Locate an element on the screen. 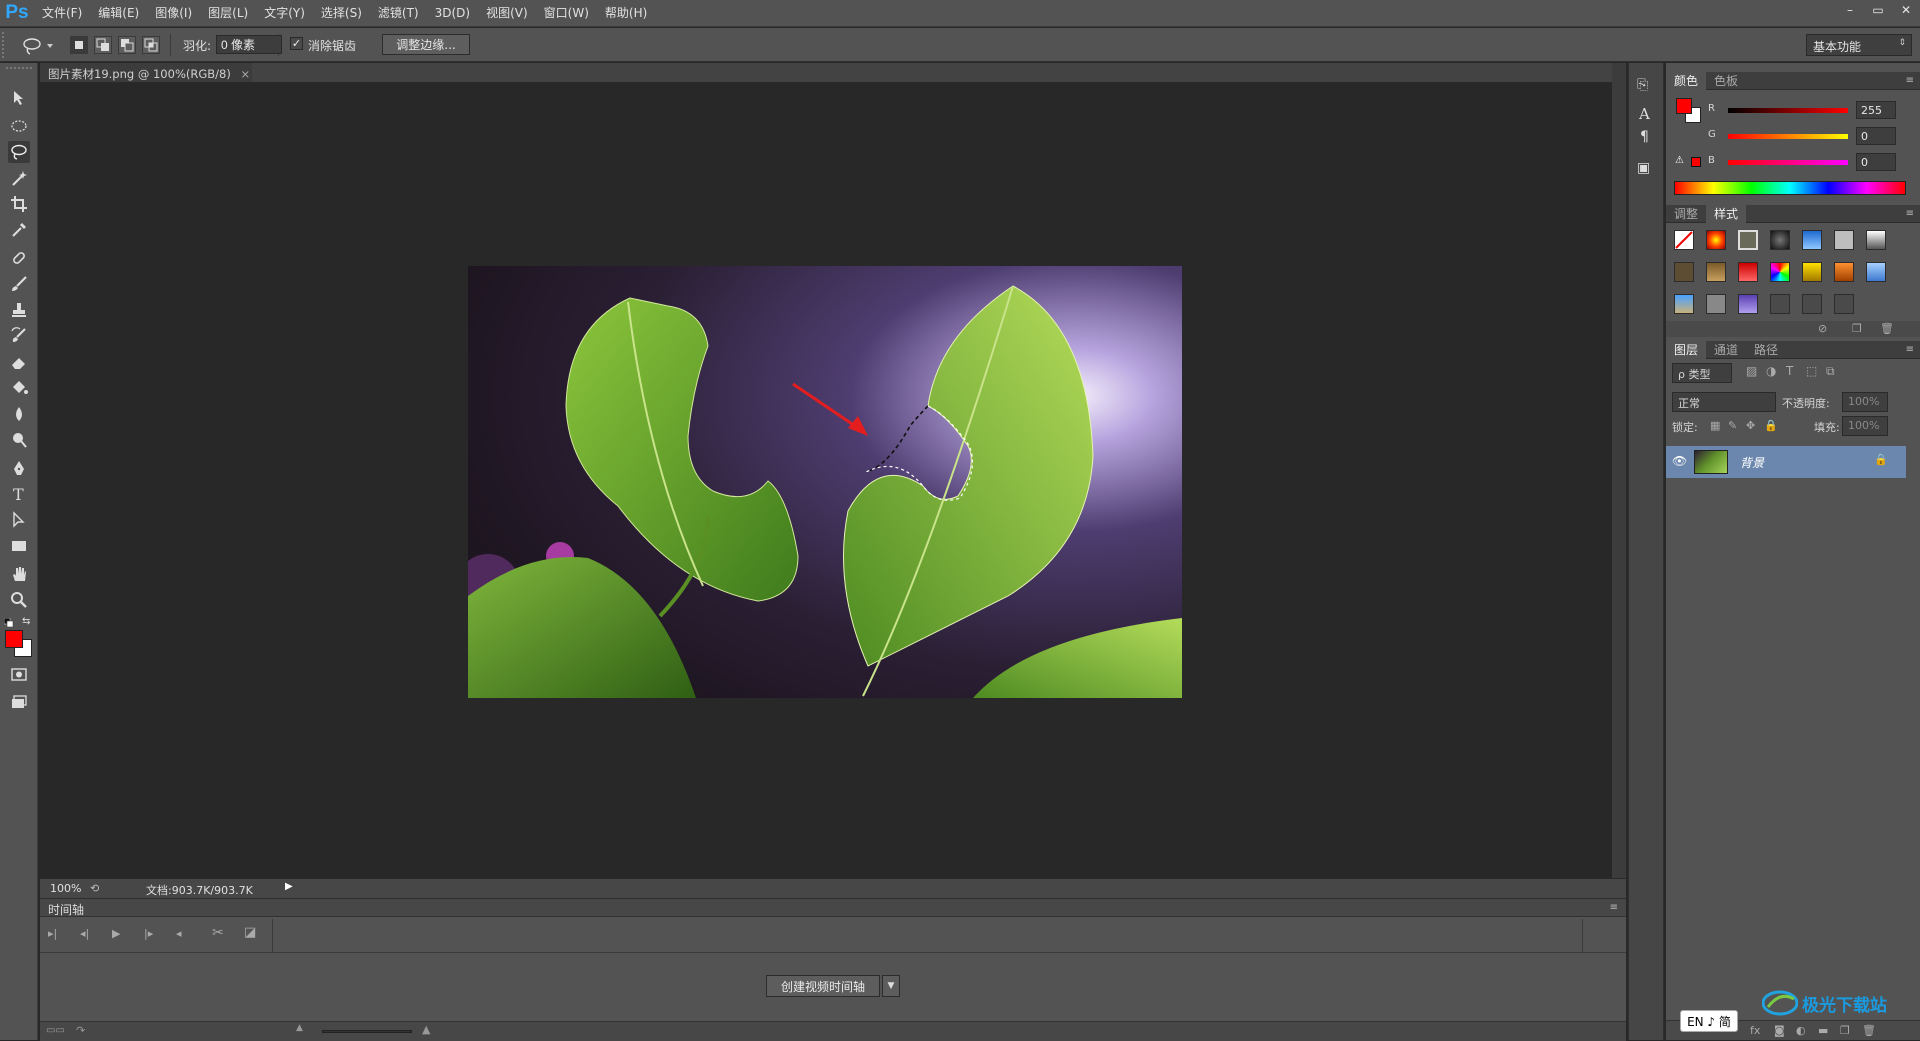 The width and height of the screenshot is (1920, 1041). zoom-in-icon: ▲ is located at coordinates (426, 1029).